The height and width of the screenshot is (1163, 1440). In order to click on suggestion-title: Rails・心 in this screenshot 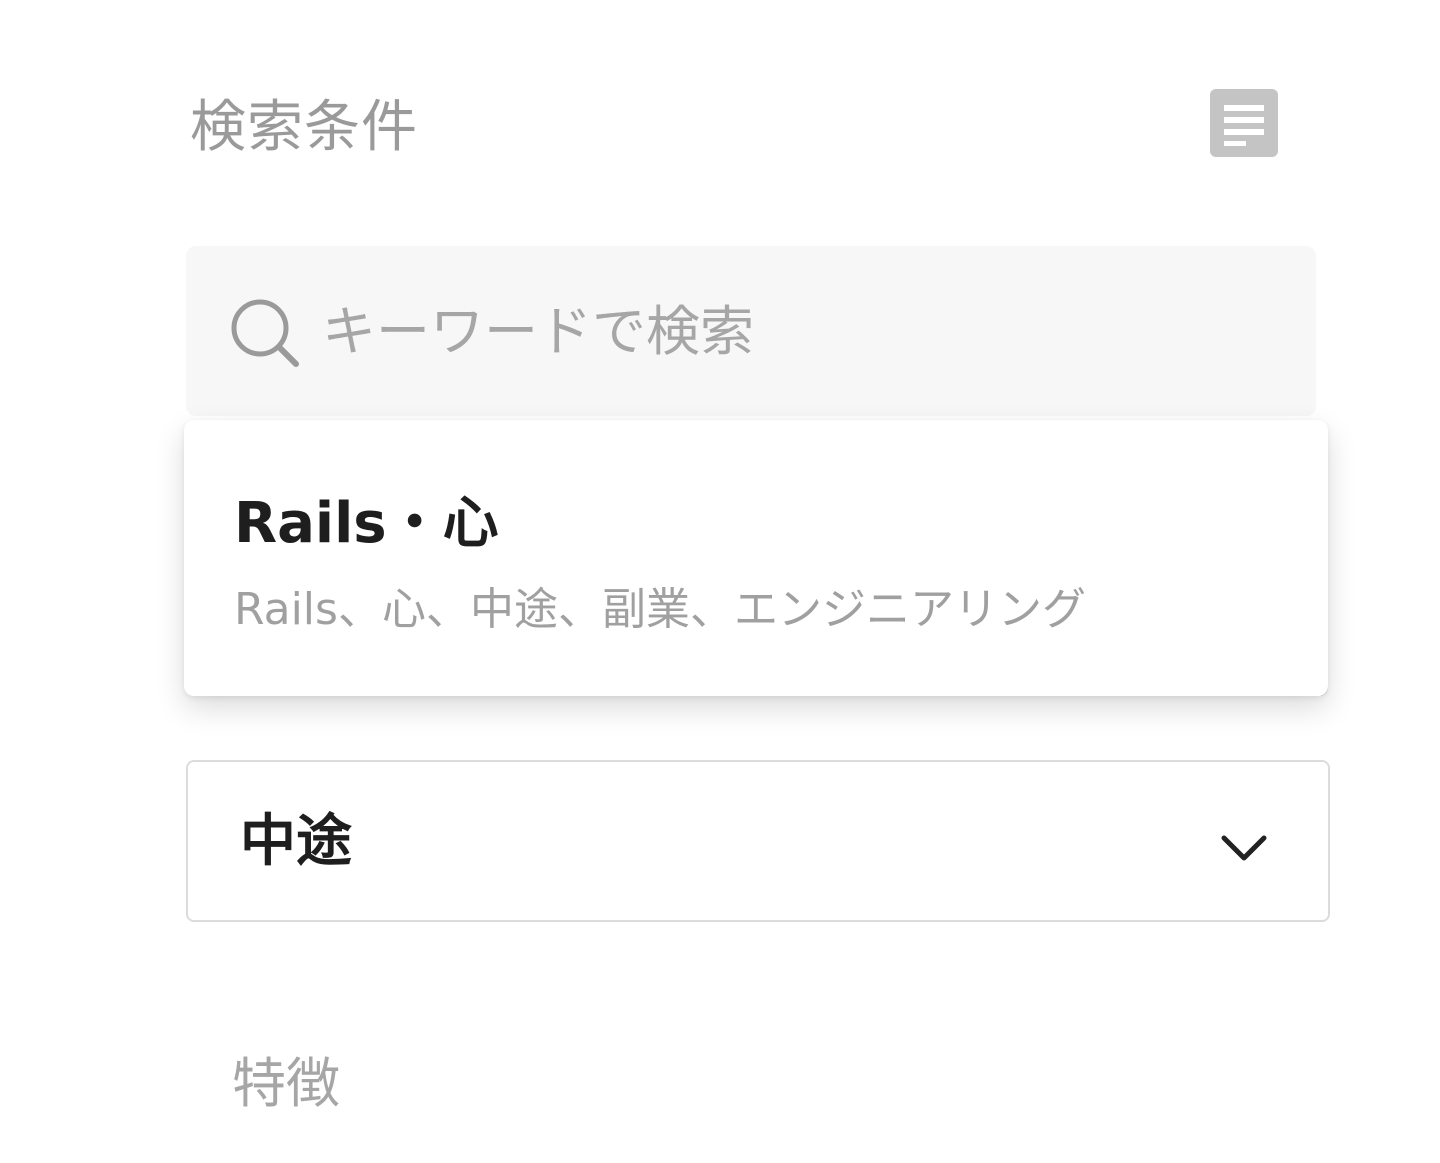, I will do `click(366, 524)`.